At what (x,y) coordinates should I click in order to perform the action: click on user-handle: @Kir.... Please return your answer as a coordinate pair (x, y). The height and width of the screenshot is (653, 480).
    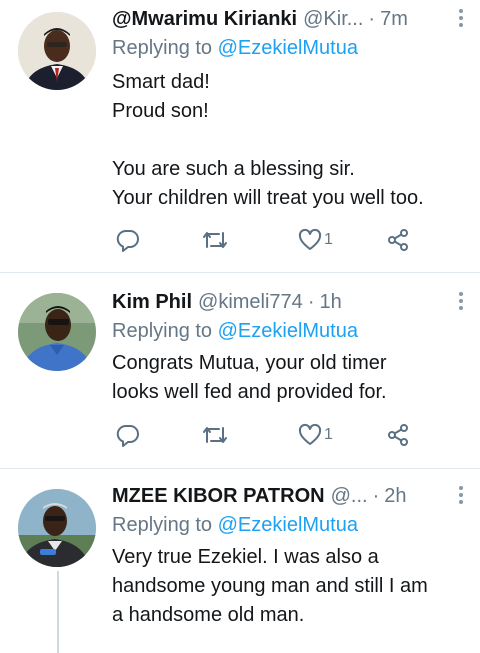
    Looking at the image, I should click on (333, 19).